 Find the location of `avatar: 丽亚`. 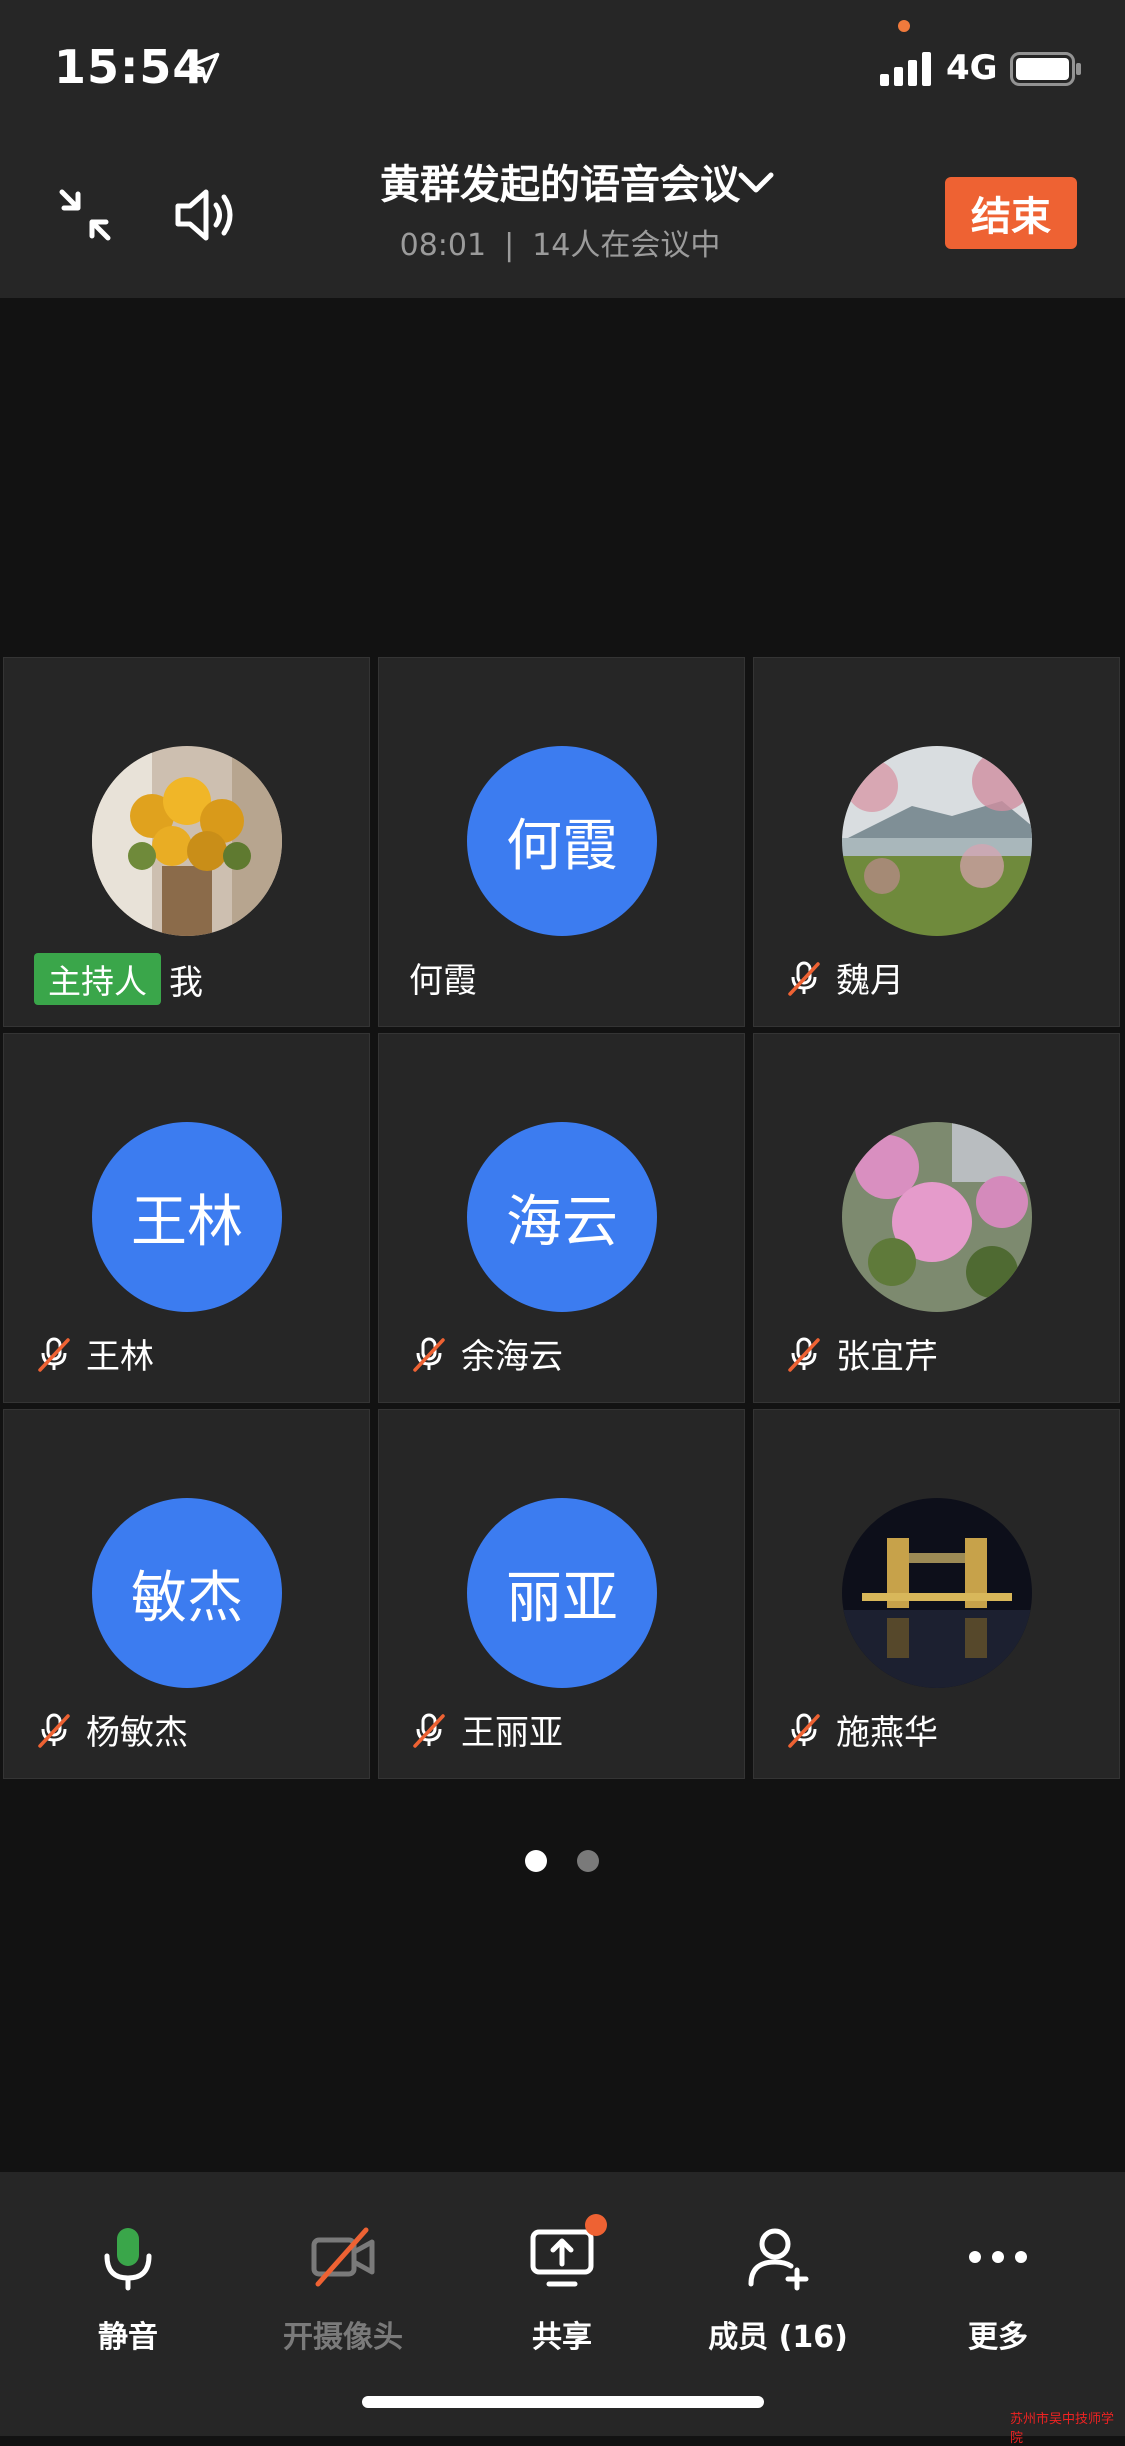

avatar: 丽亚 is located at coordinates (562, 1593).